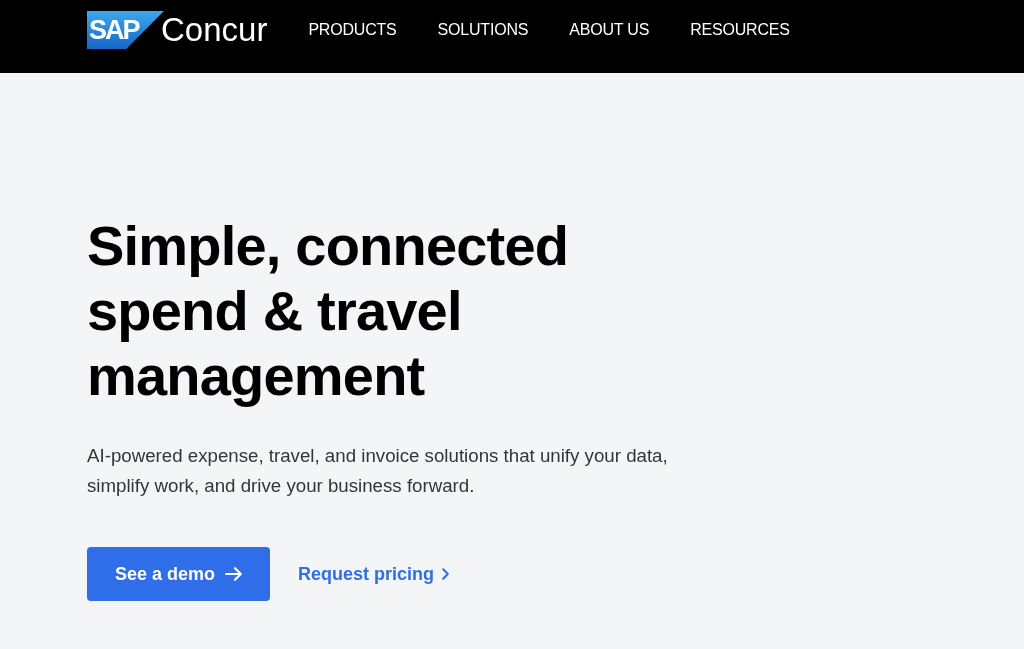 This screenshot has height=649, width=1024. I want to click on nav-link: ABOUT US, so click(609, 30).